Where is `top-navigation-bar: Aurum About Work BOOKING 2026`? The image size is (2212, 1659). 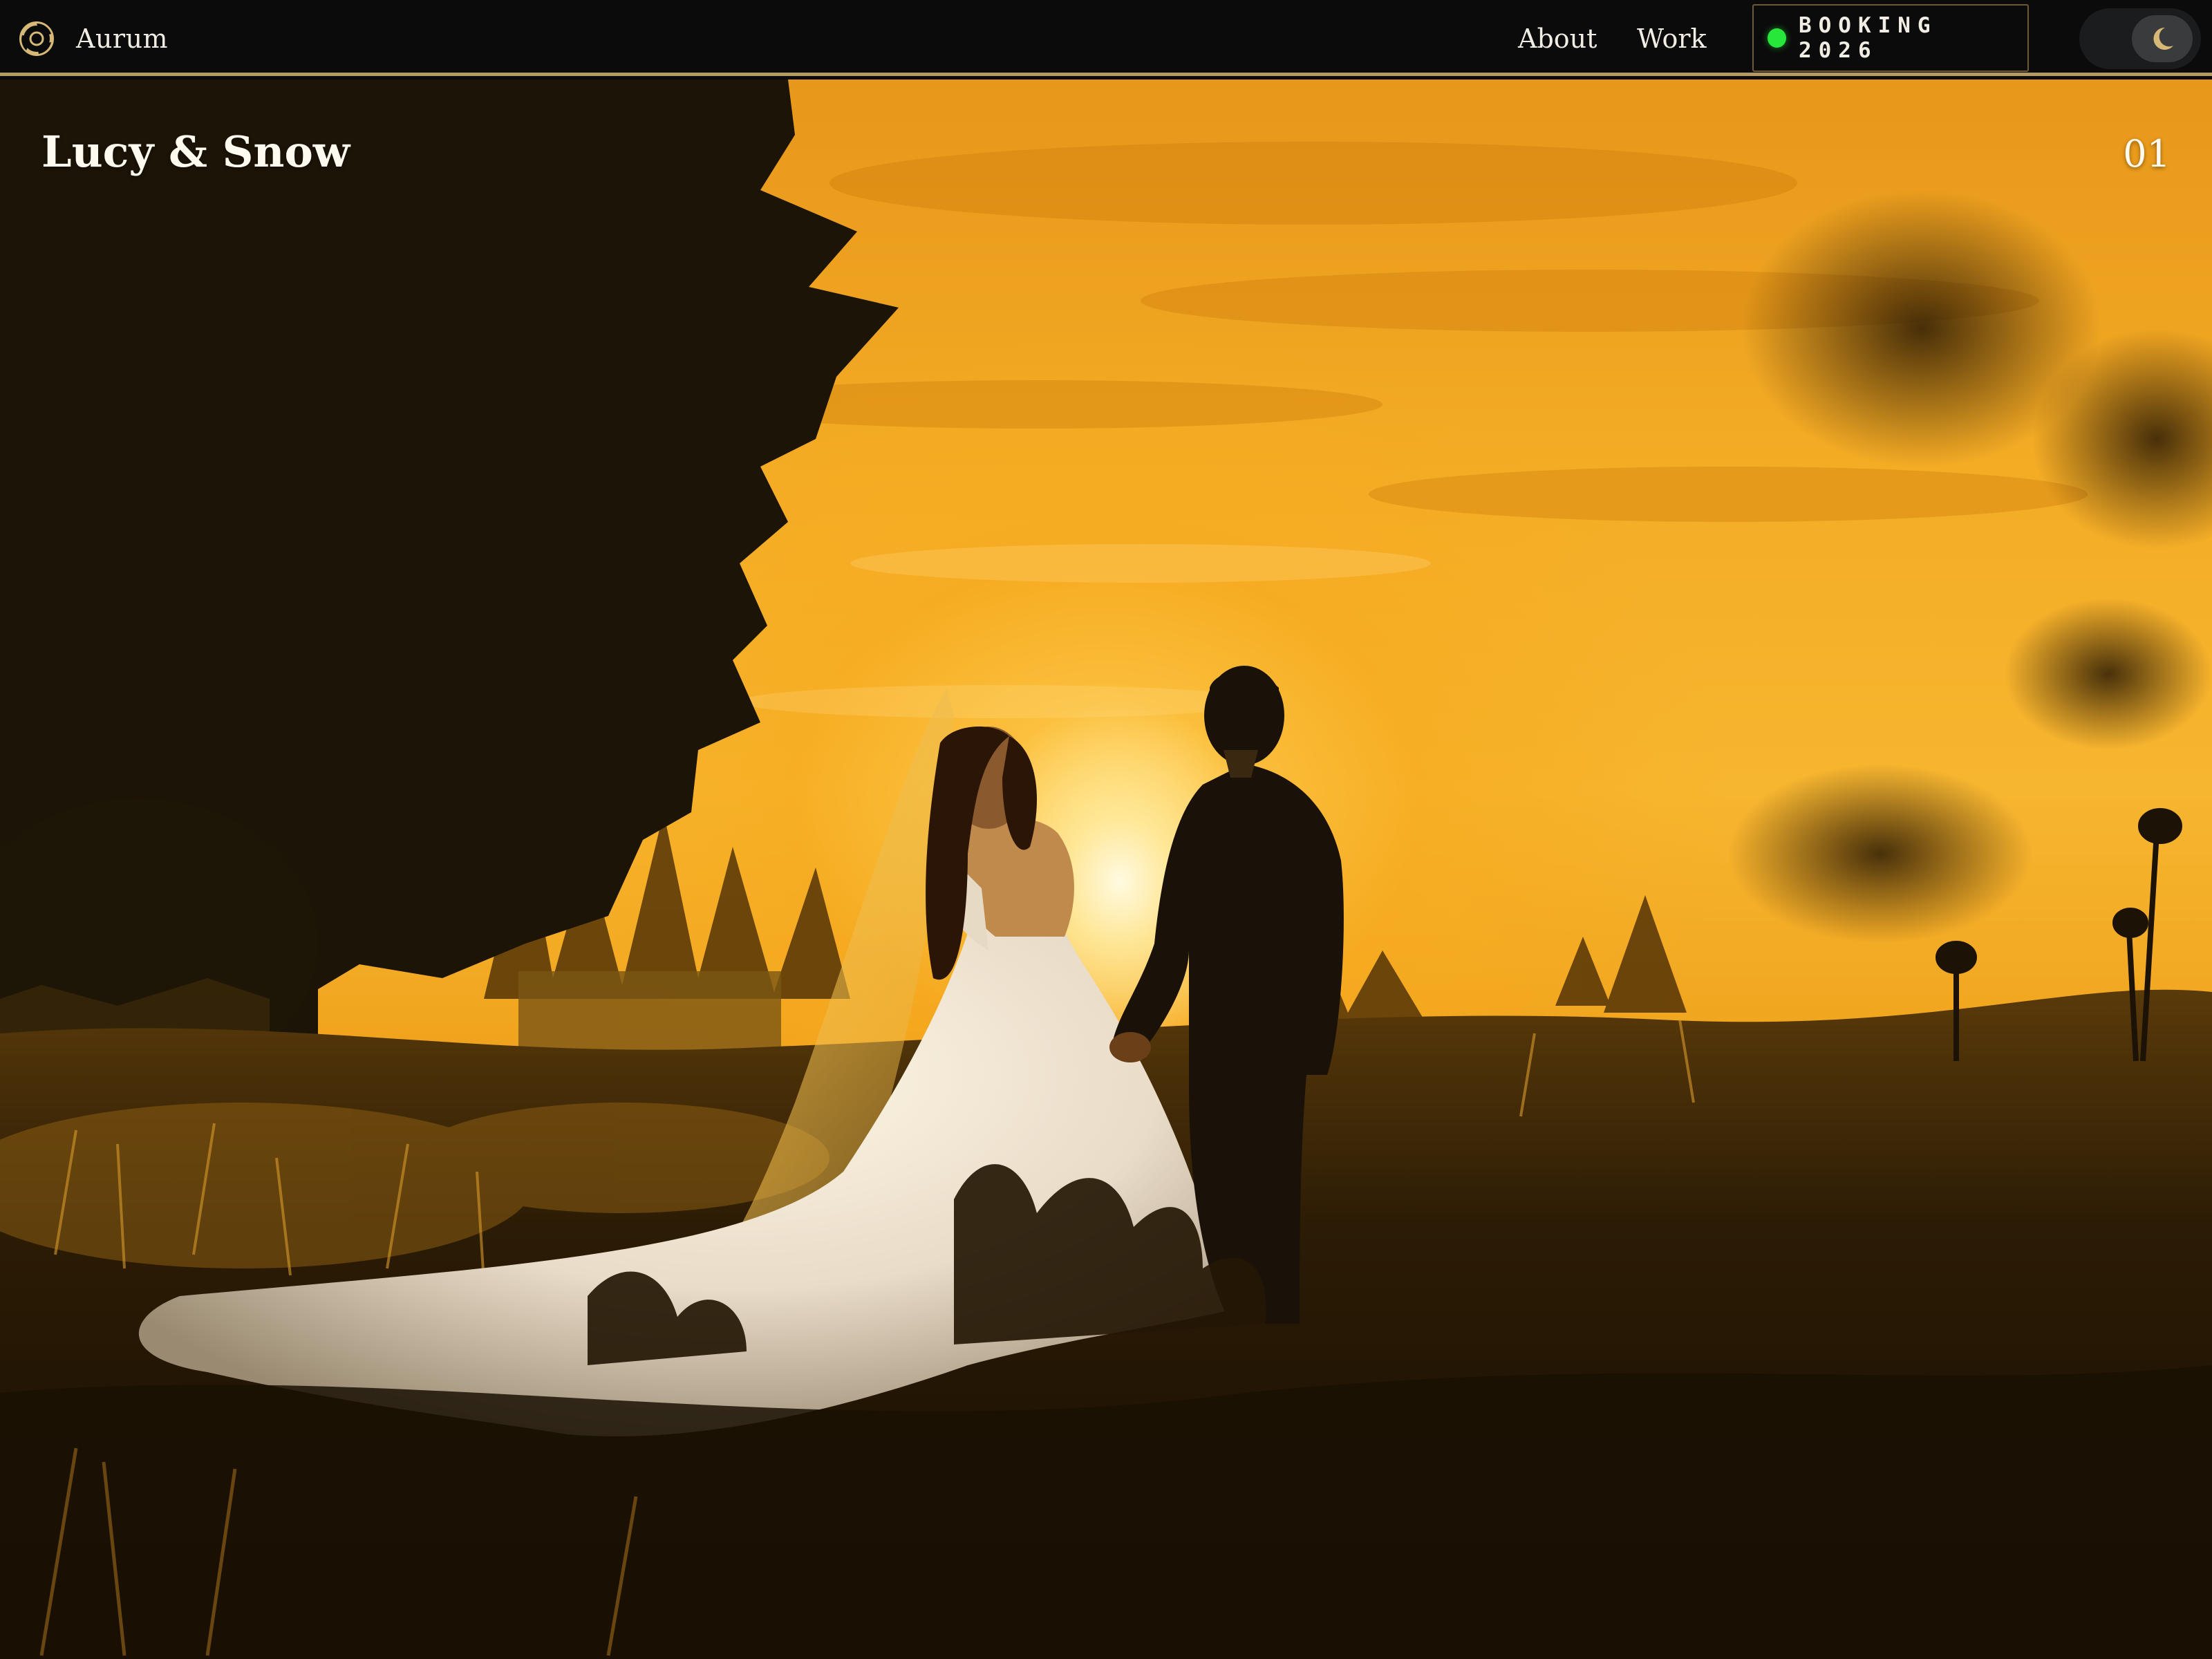 top-navigation-bar: Aurum About Work BOOKING 2026 is located at coordinates (1106, 38).